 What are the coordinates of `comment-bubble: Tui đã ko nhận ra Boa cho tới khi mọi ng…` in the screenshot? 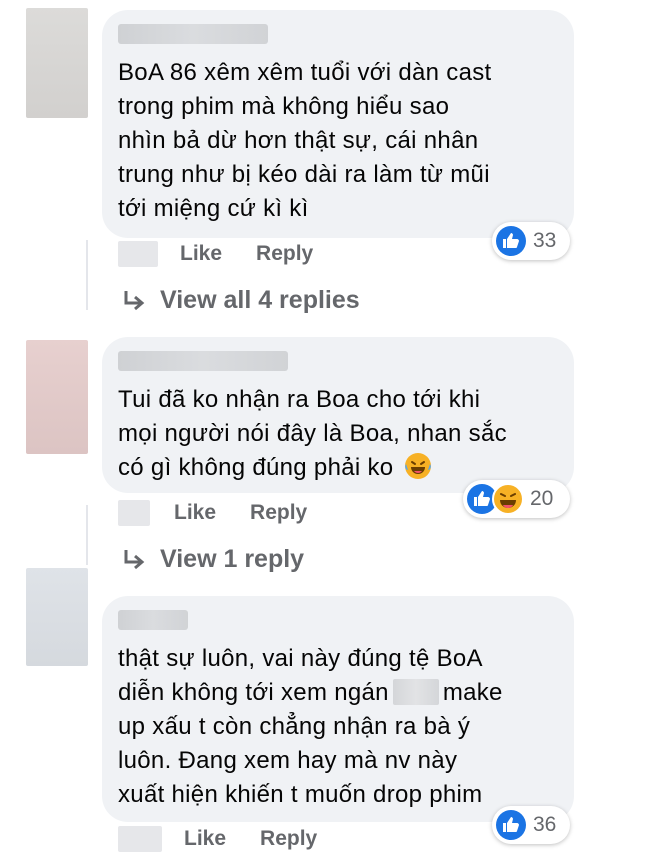 It's located at (338, 415).